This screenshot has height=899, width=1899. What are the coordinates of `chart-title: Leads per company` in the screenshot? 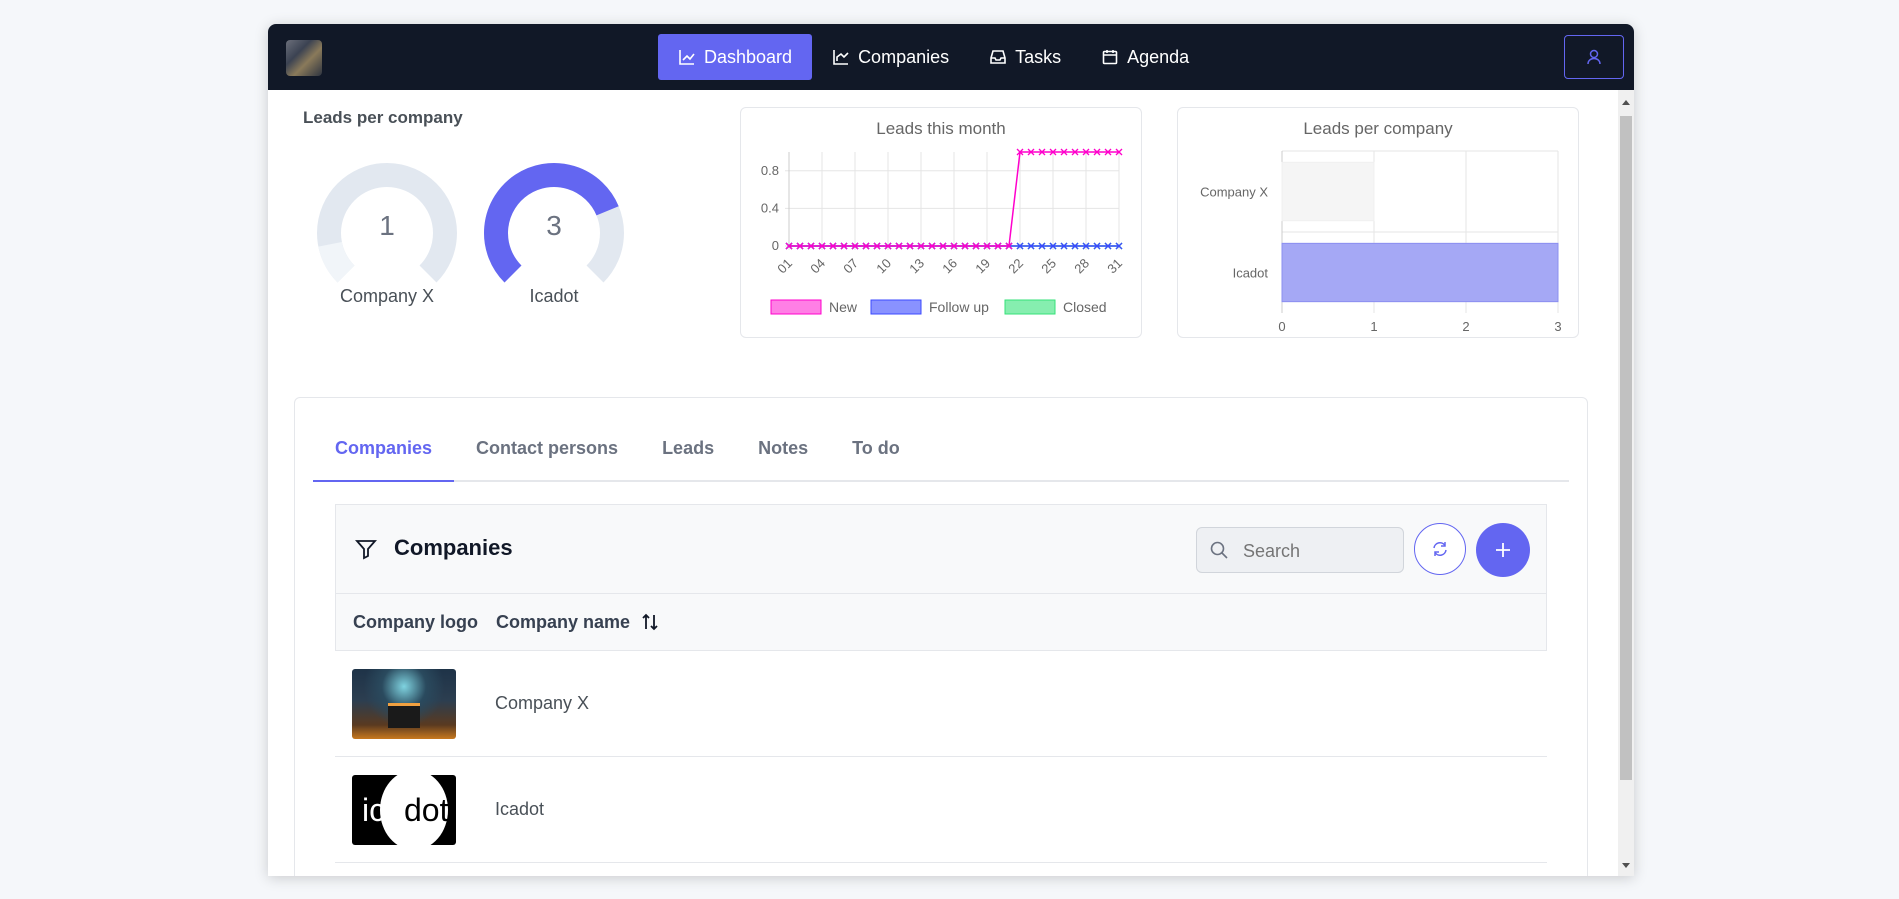 It's located at (1378, 128).